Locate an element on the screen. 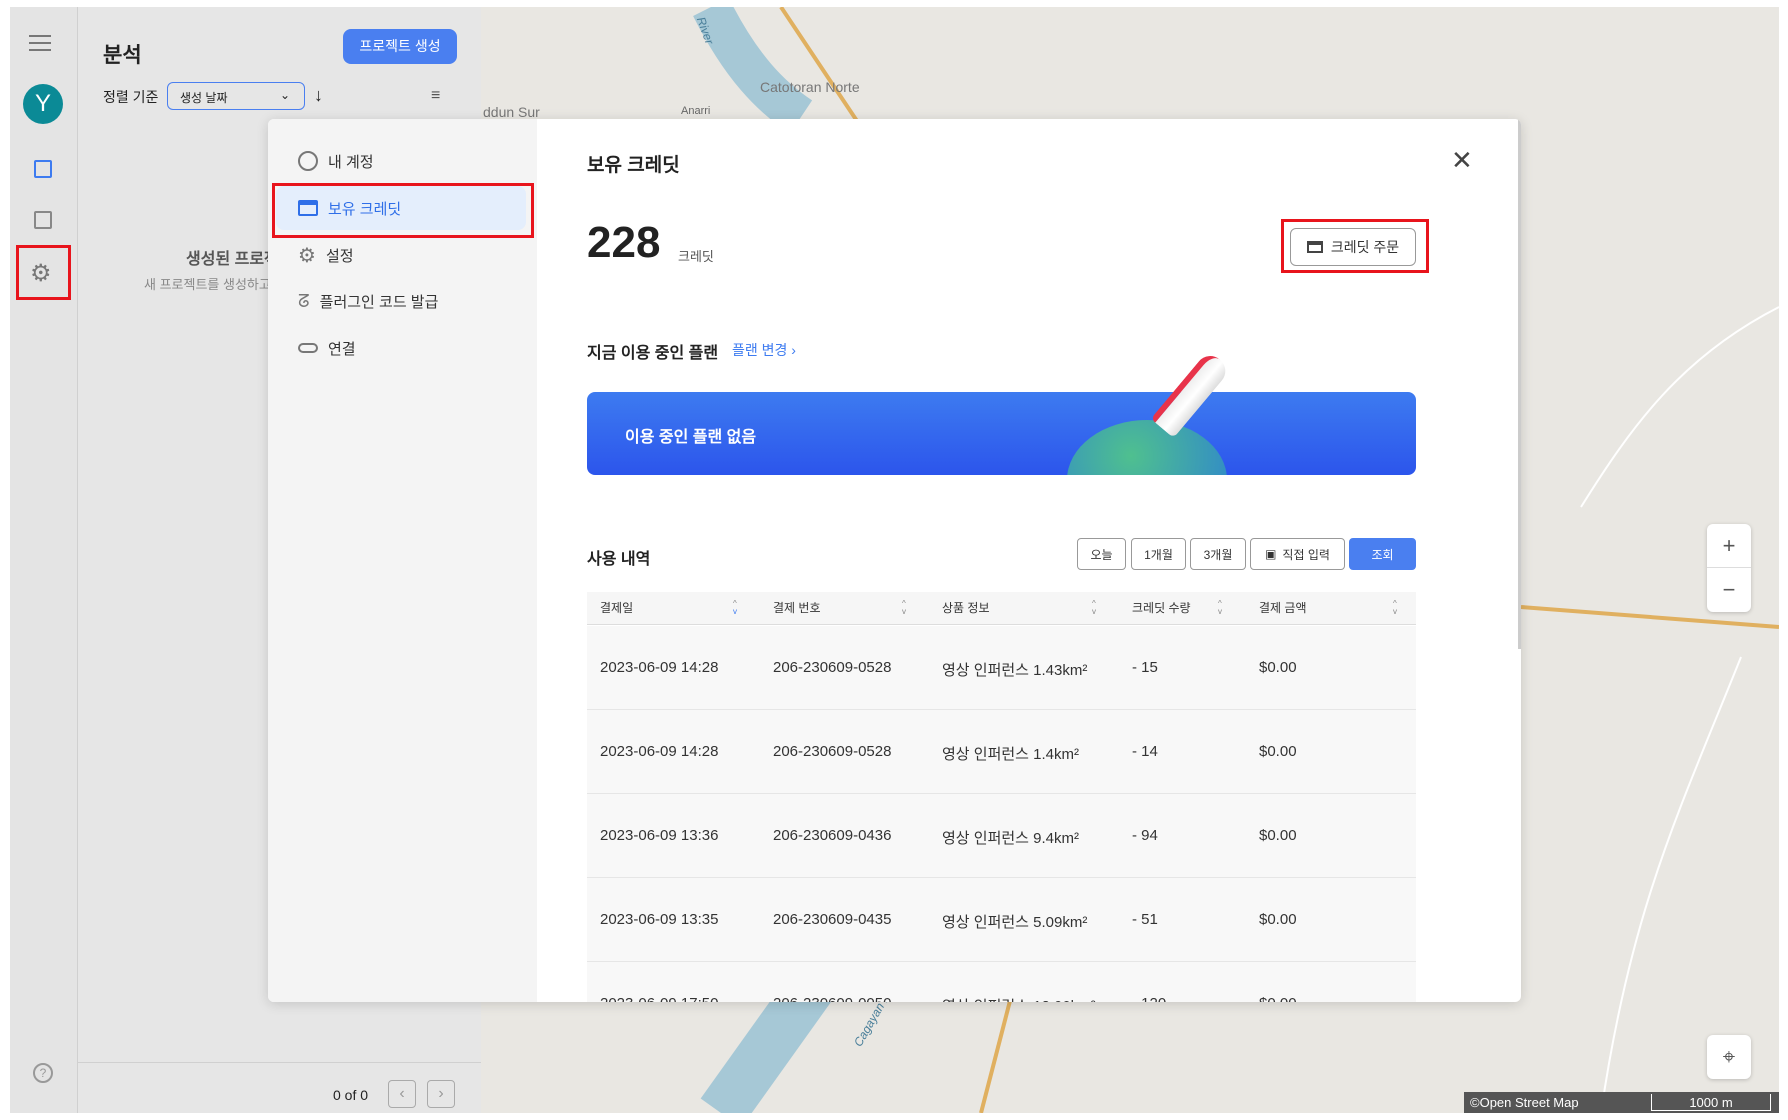  column-header: 결제 금액 is located at coordinates (1283, 608).